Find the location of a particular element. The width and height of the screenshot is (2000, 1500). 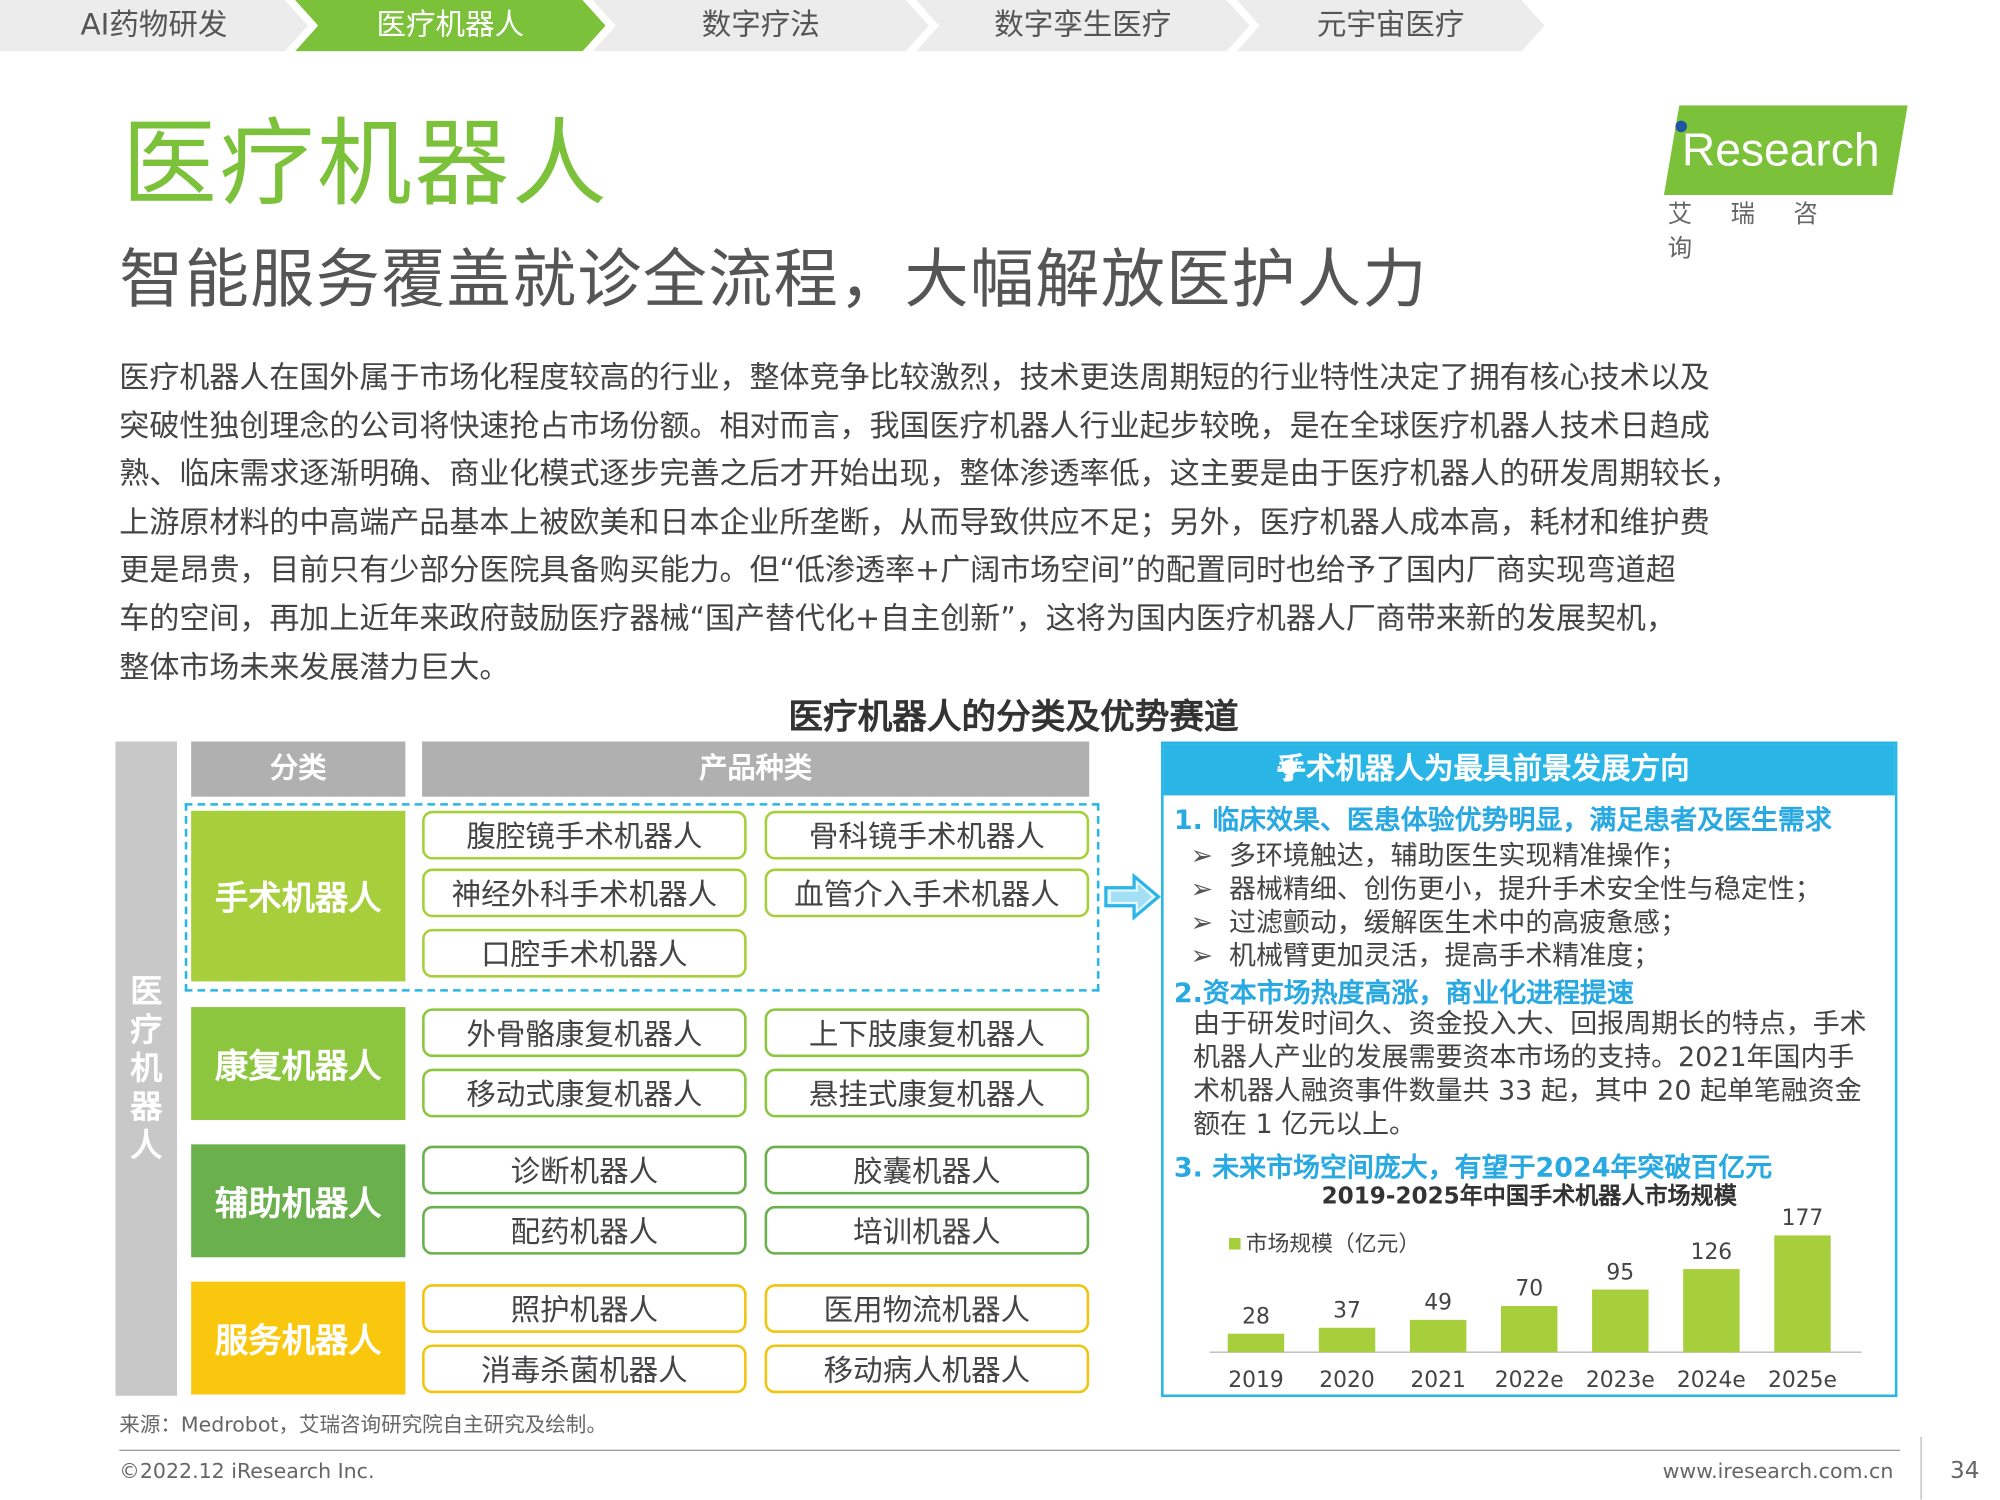

x-tick-label: 2025e is located at coordinates (1802, 1380).